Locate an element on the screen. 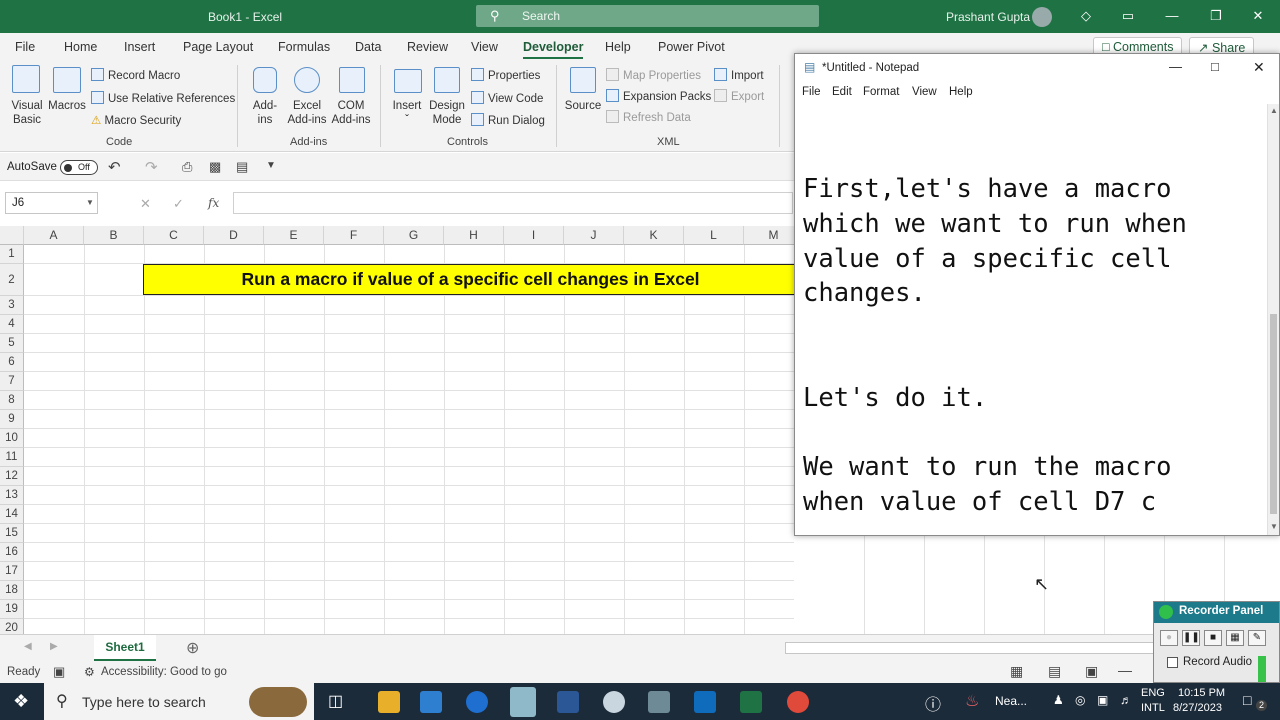 Image resolution: width=1280 pixels, height=720 pixels. tab-file: File is located at coordinates (25, 47).